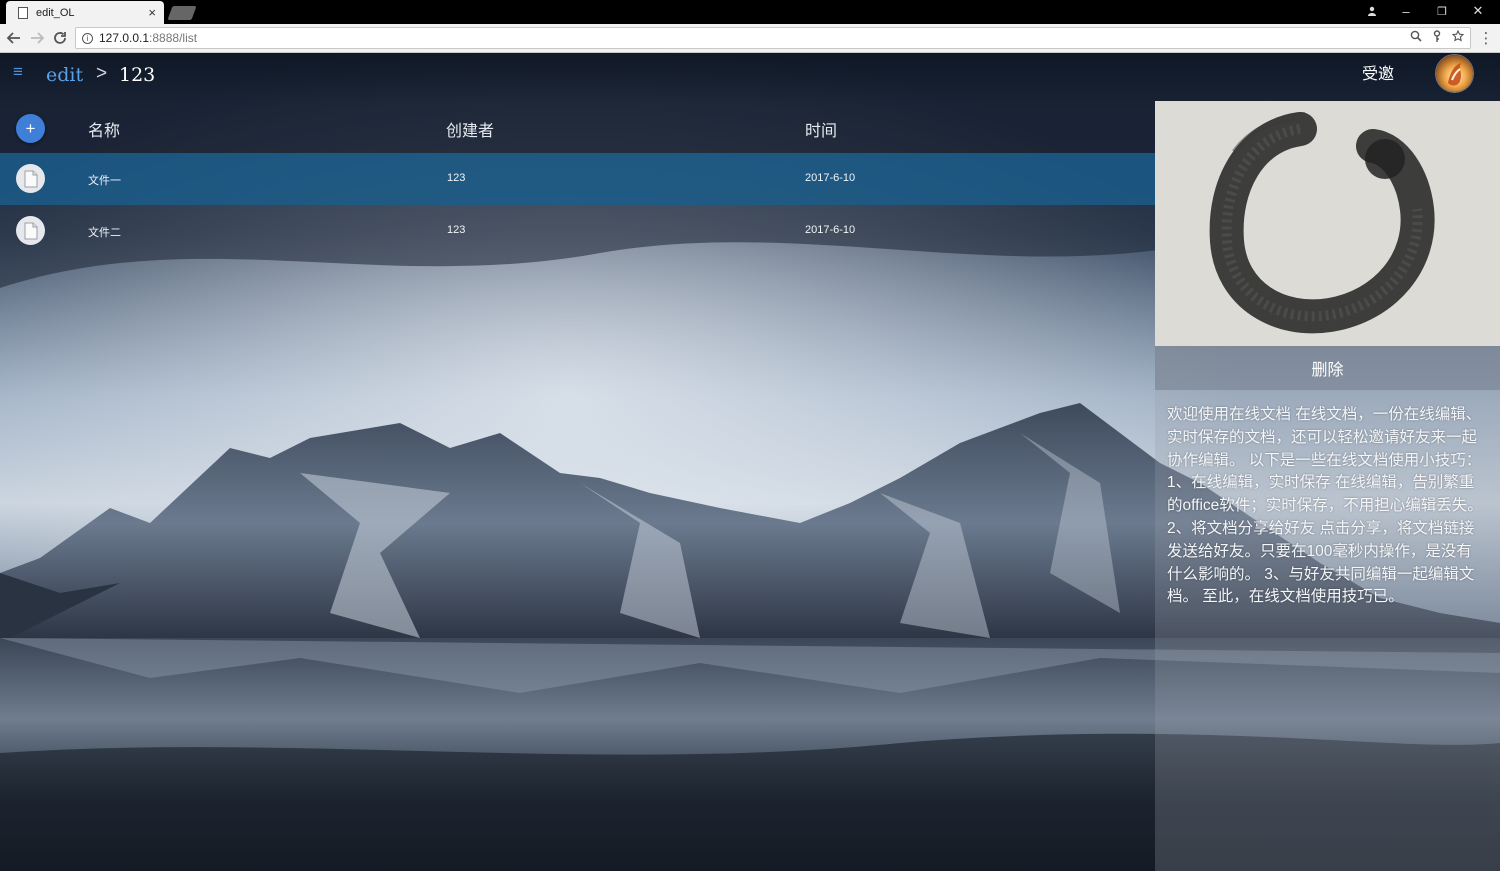  I want to click on close-window-button: ✕, so click(1478, 11).